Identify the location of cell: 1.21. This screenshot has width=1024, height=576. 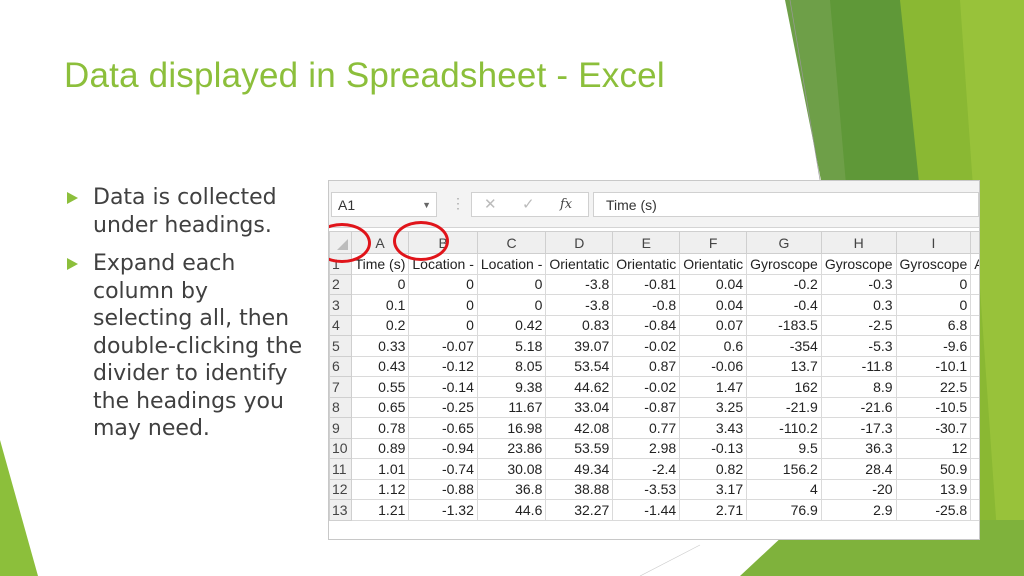
(380, 510).